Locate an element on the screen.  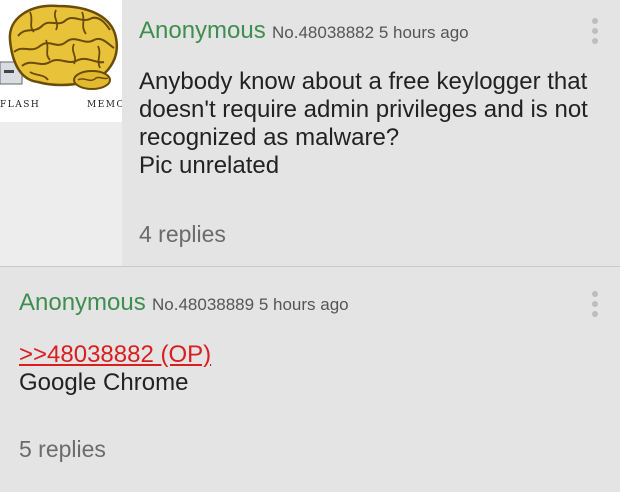
comment-line: Anybody know about a free keylogger that is located at coordinates (363, 81).